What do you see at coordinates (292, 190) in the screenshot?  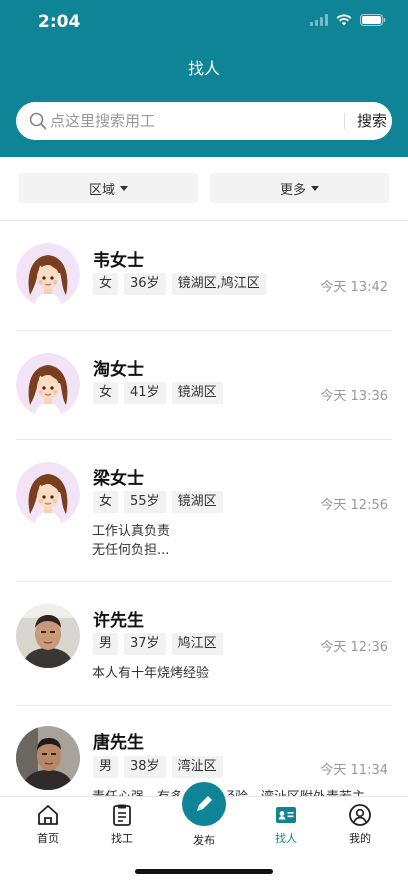 I see `more-filter-label: 更多` at bounding box center [292, 190].